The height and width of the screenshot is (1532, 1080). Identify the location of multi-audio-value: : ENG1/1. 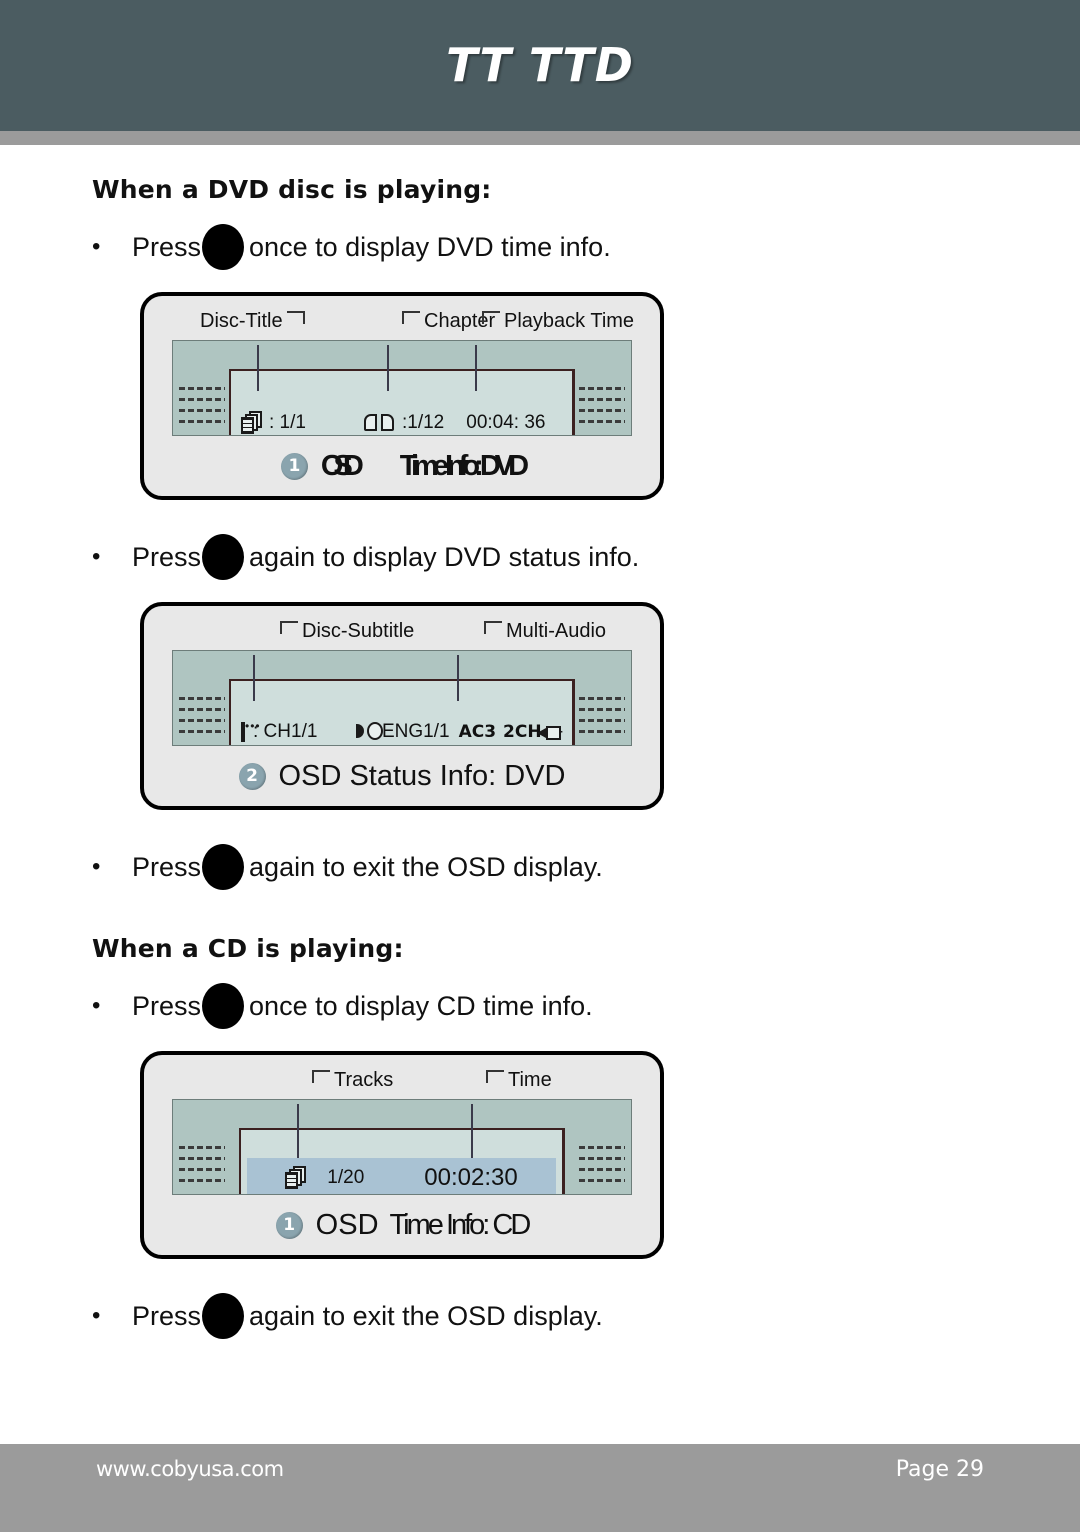
(410, 731).